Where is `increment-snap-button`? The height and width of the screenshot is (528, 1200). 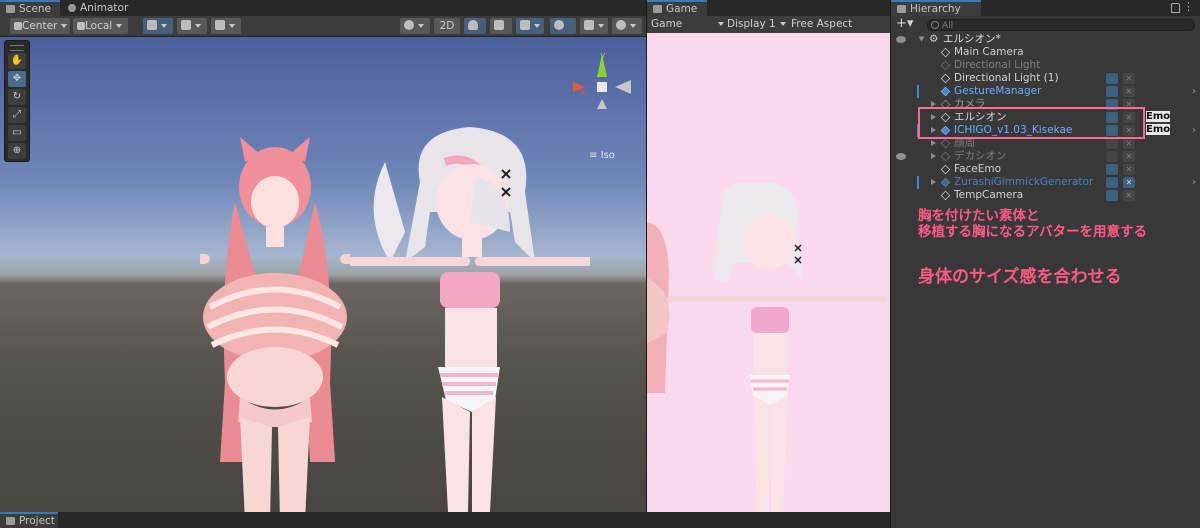
increment-snap-button is located at coordinates (192, 26).